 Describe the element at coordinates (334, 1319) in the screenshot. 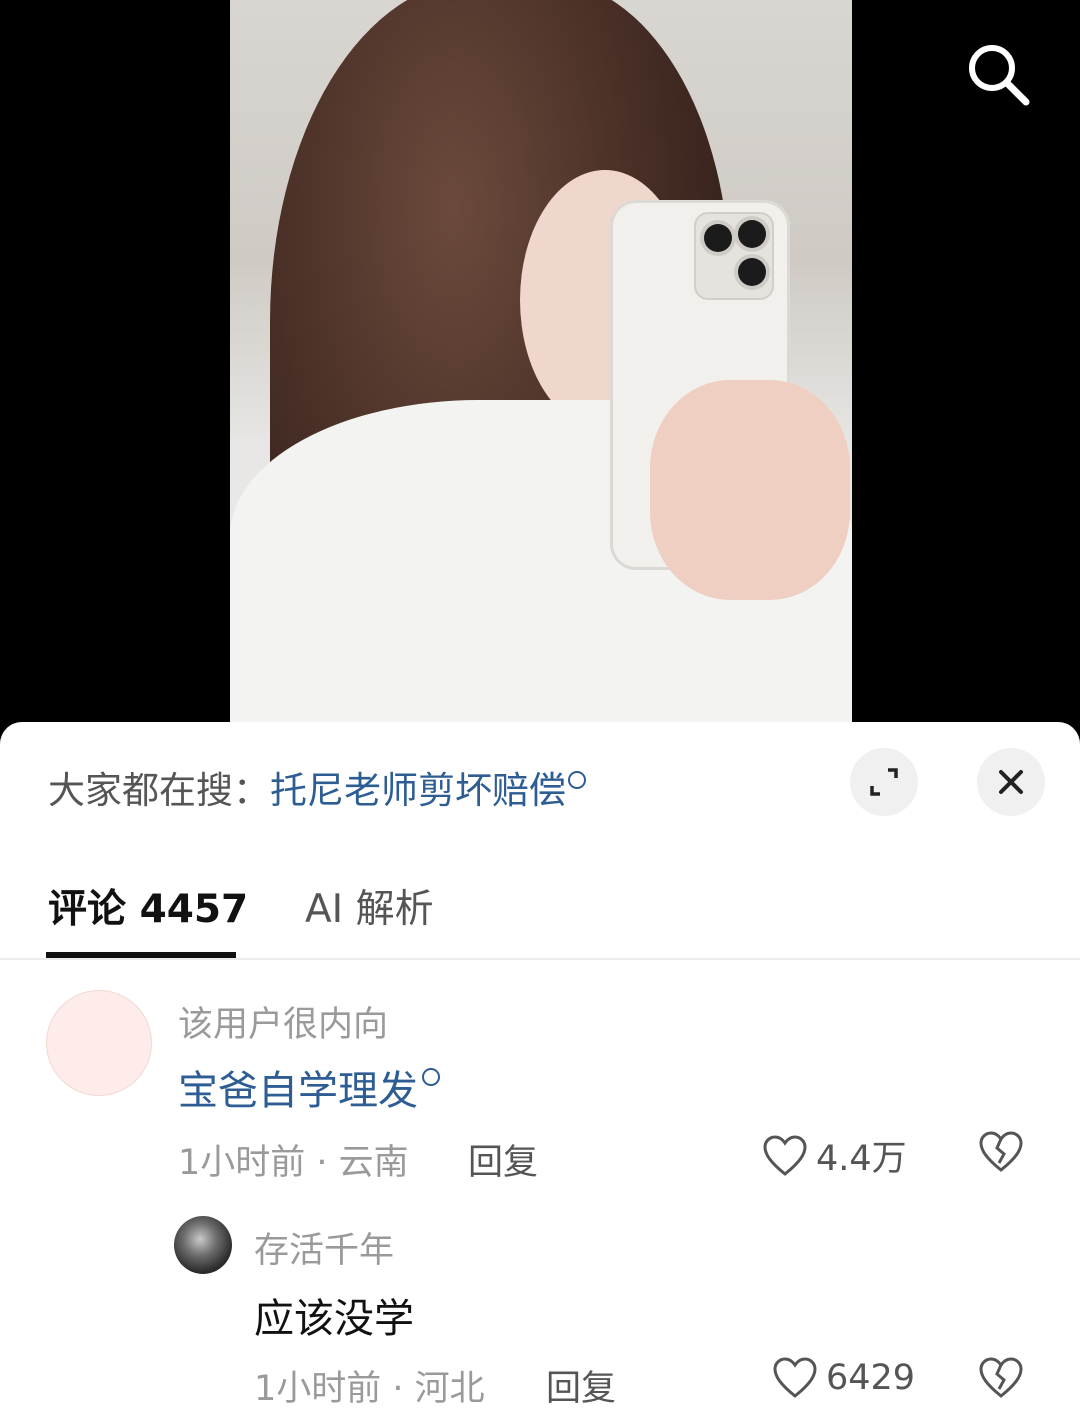

I see `comment-text: 应该没学` at that location.